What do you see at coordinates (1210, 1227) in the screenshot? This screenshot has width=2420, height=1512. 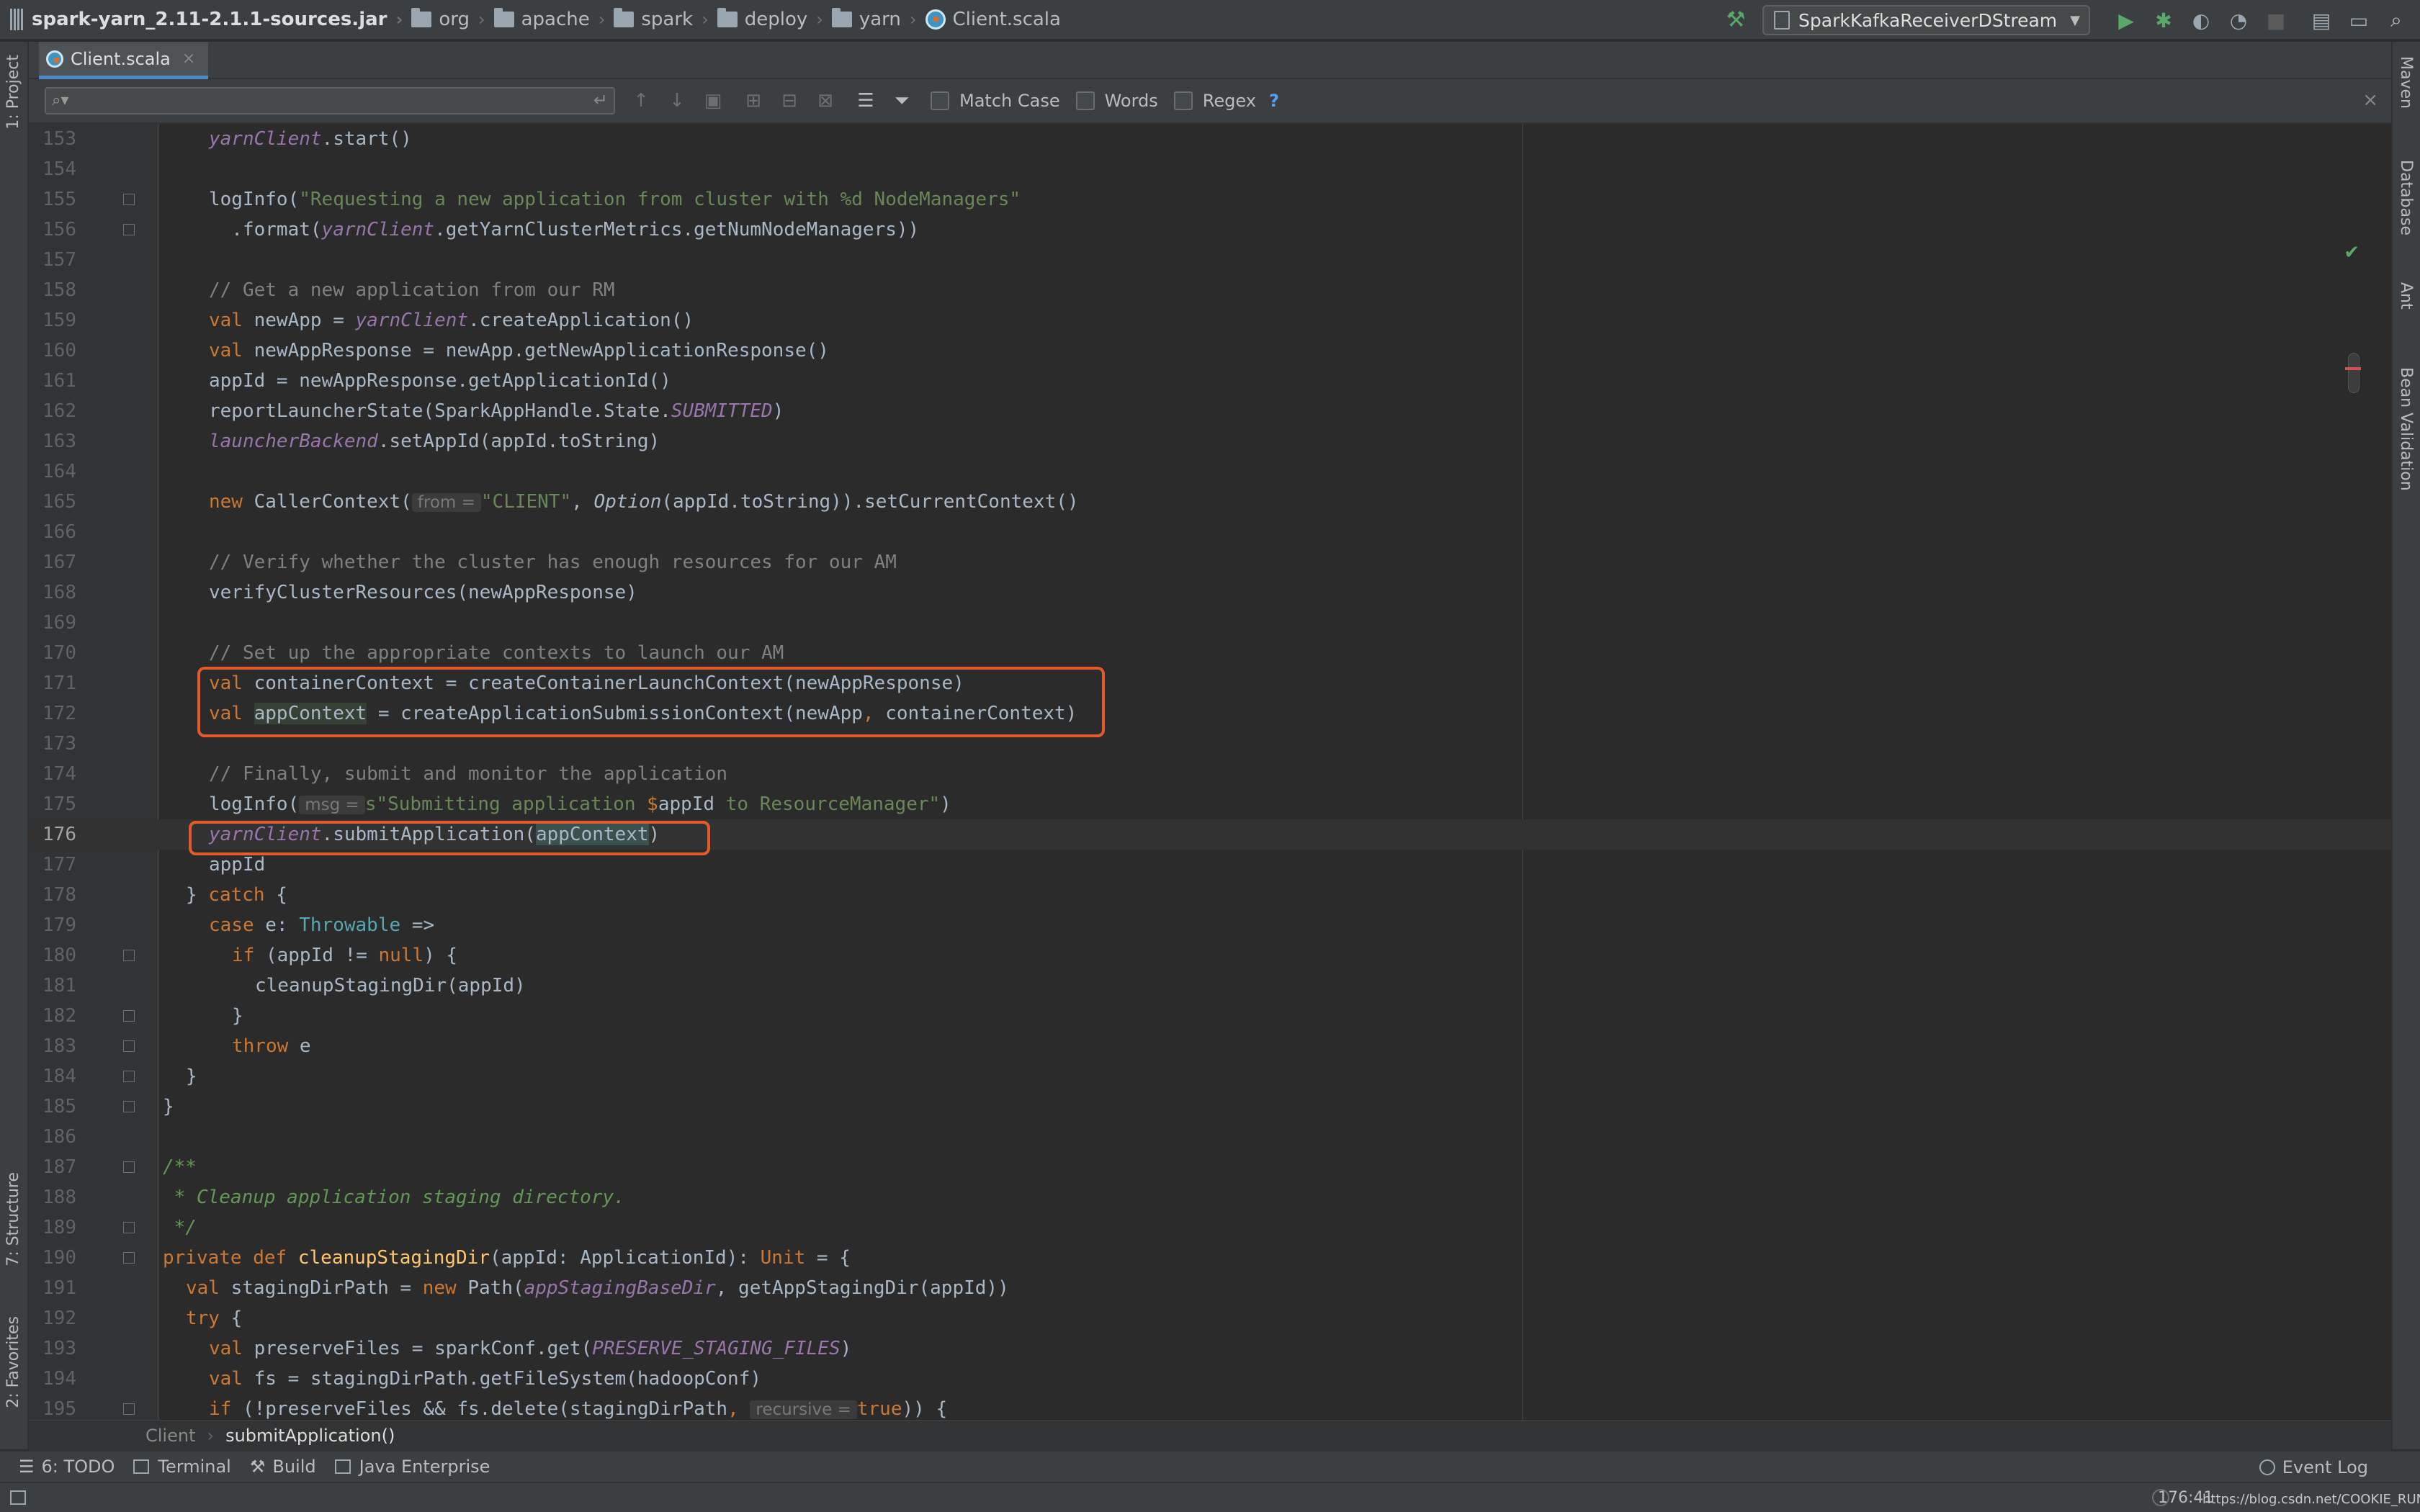 I see `code-line: 189 */` at bounding box center [1210, 1227].